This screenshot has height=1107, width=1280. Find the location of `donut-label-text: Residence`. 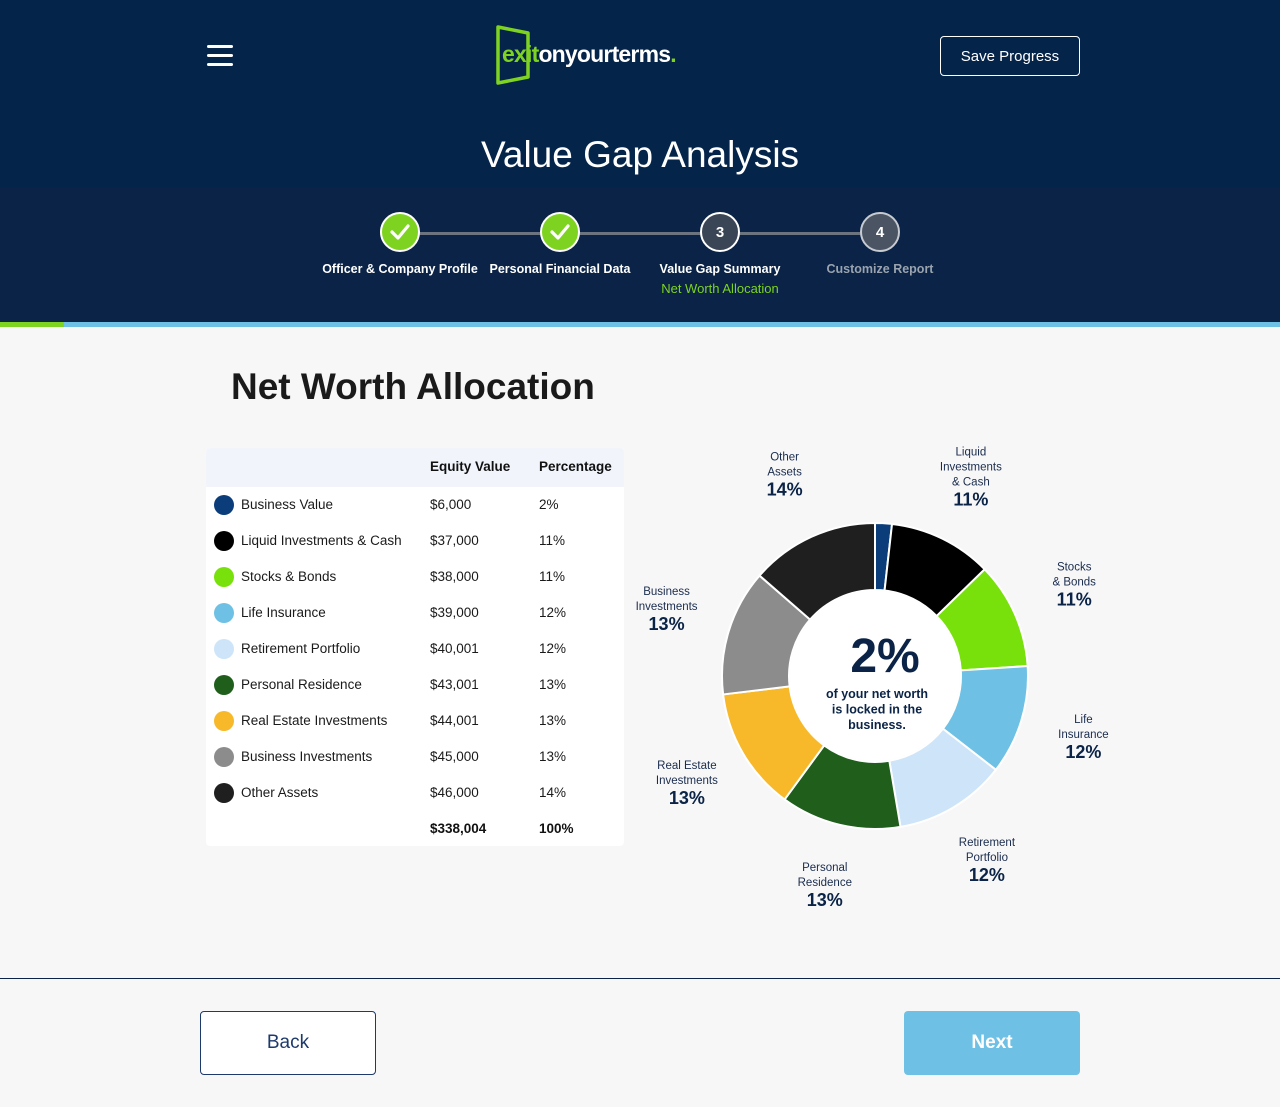

donut-label-text: Residence is located at coordinates (825, 883).